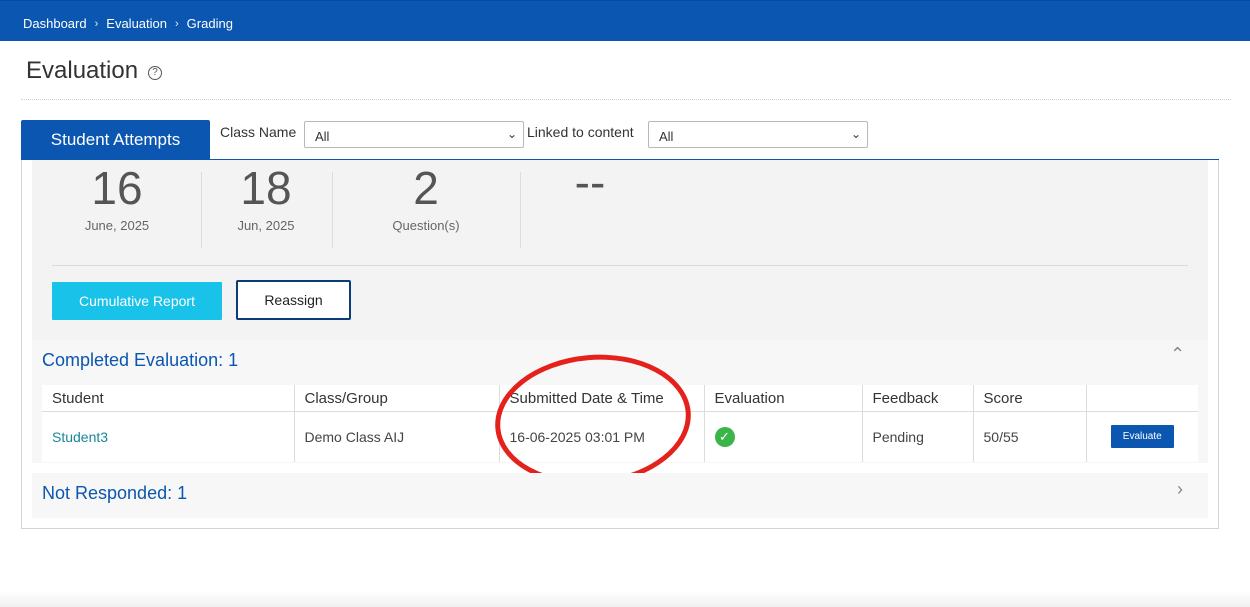  I want to click on top-nav-bar: Dashboard › Evaluation › Grading, so click(625, 20).